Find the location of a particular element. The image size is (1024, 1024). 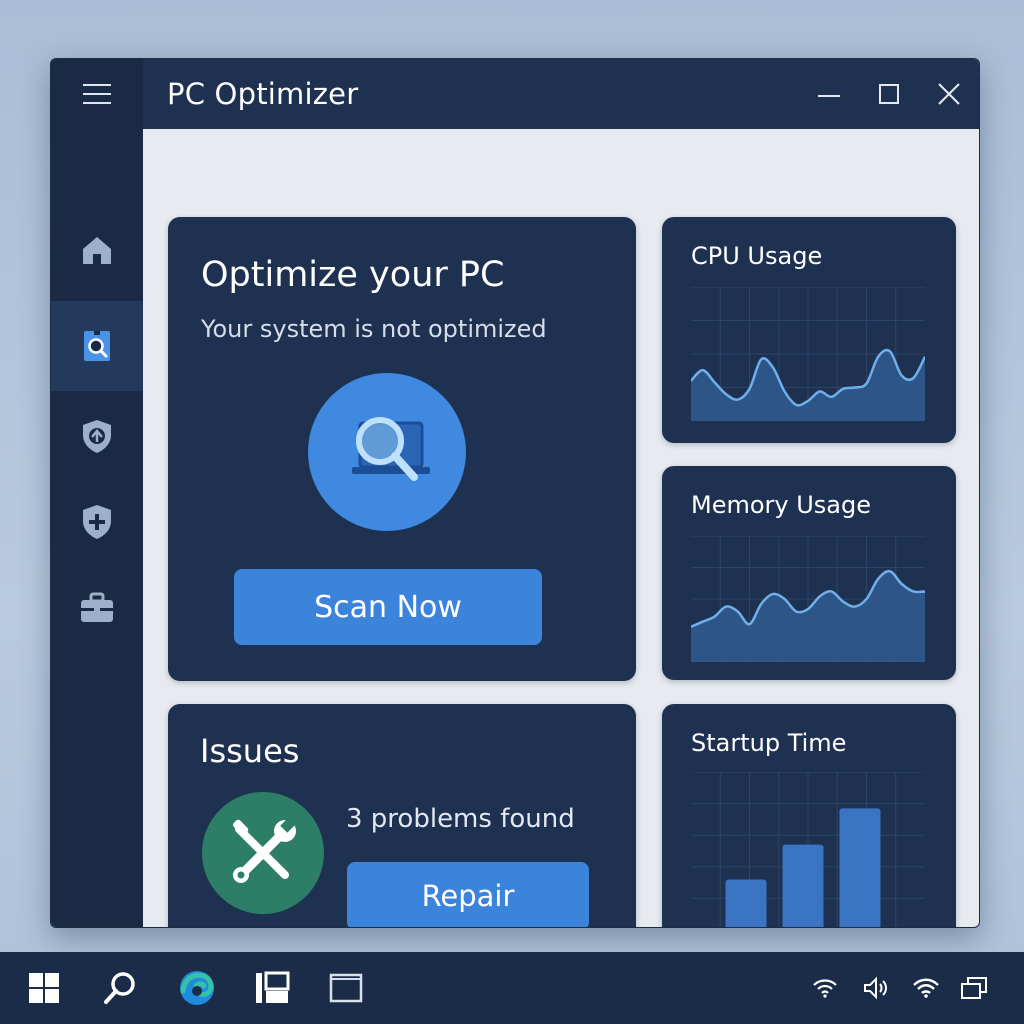

sidebar-item-update is located at coordinates (97, 436).